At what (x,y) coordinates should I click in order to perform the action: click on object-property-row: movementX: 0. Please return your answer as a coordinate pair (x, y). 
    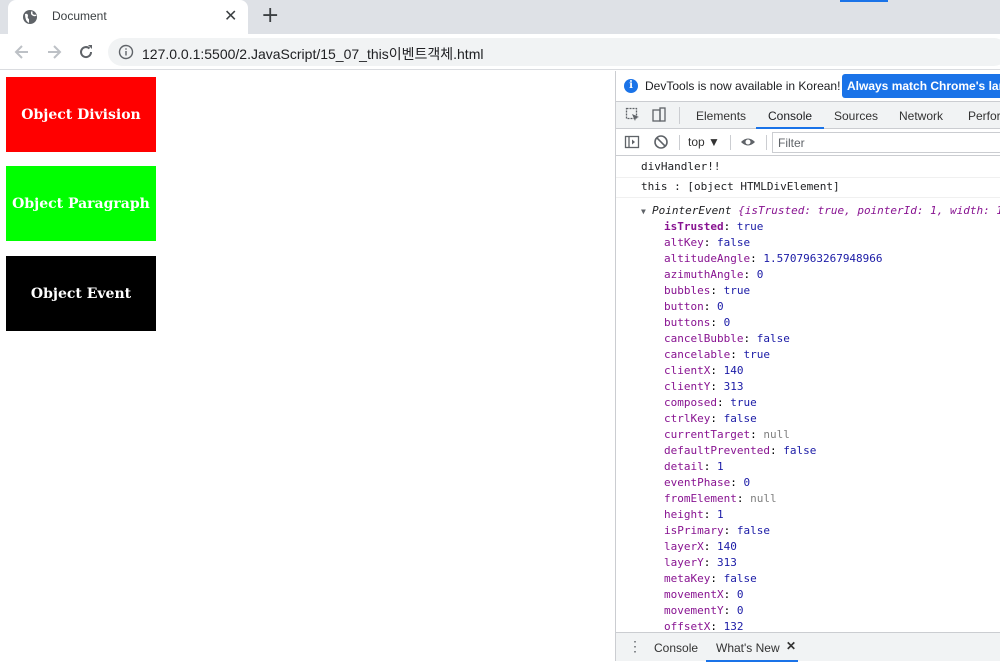
    Looking at the image, I should click on (703, 594).